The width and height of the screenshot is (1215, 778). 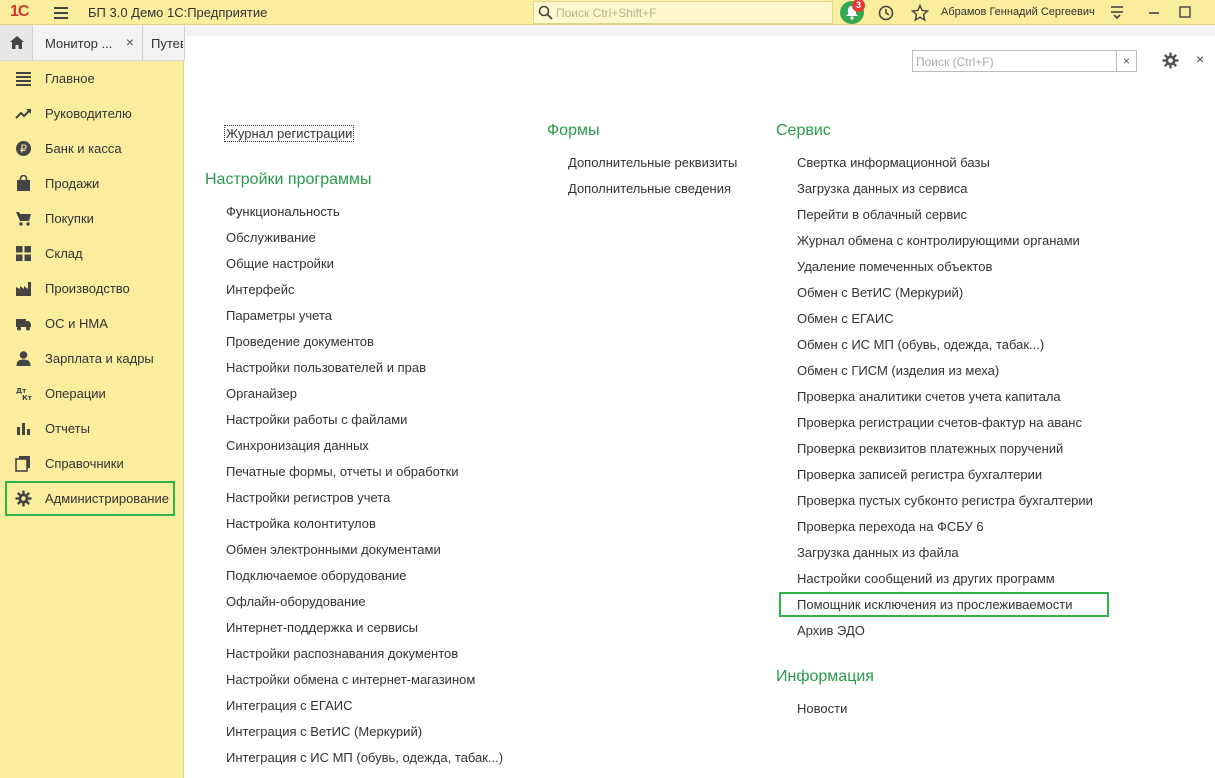 I want to click on settings-link: Печатные формы, отчеты и обработки, so click(x=342, y=471).